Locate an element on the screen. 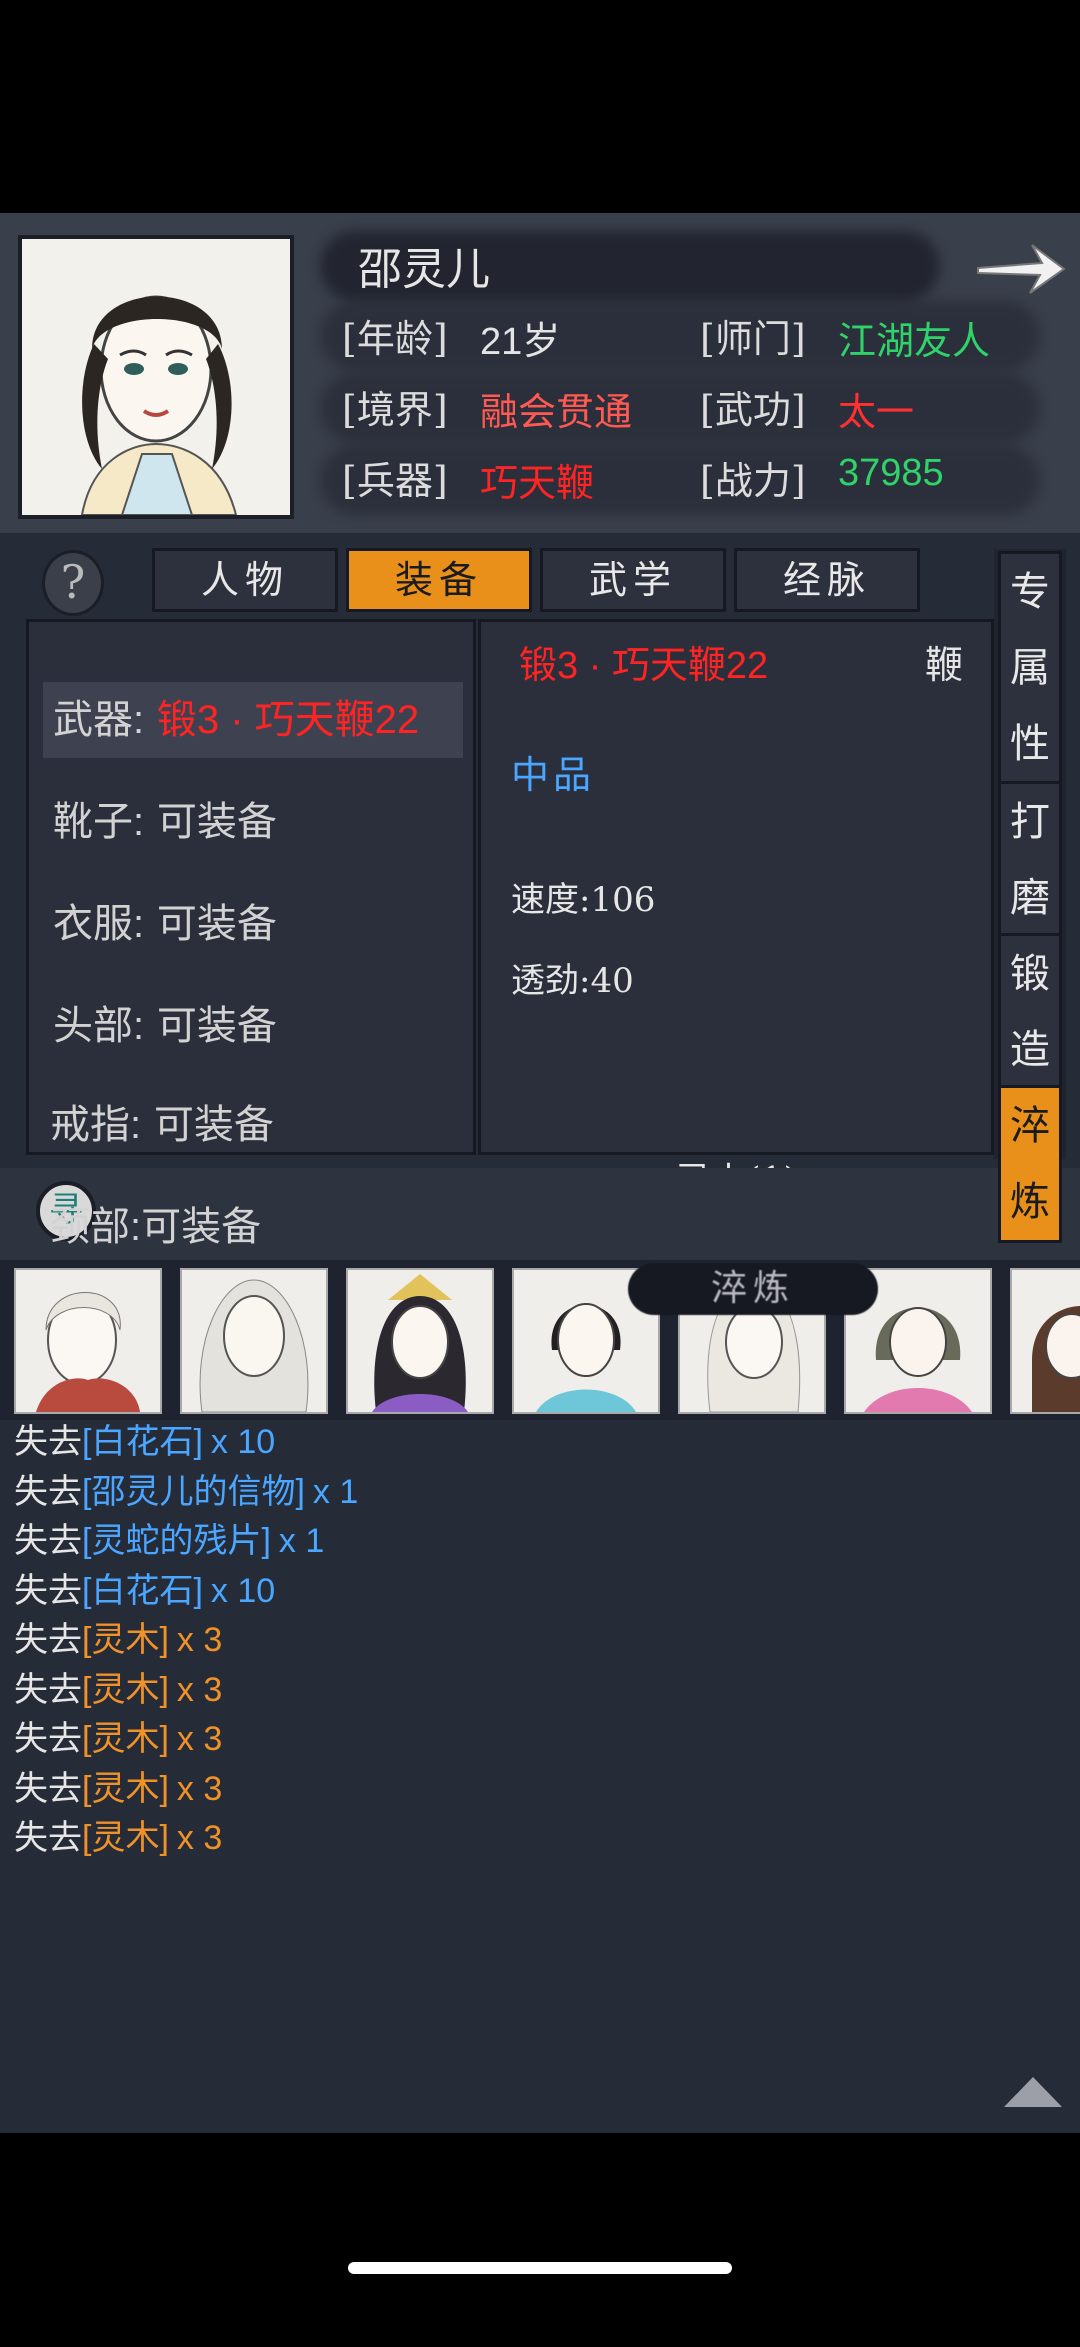  equipment-slot-panel: 武器: 锻3 · 巧天鞭22 靴子: 可装备 衣服: 可装备 头部: 可装备 is located at coordinates (251, 887).